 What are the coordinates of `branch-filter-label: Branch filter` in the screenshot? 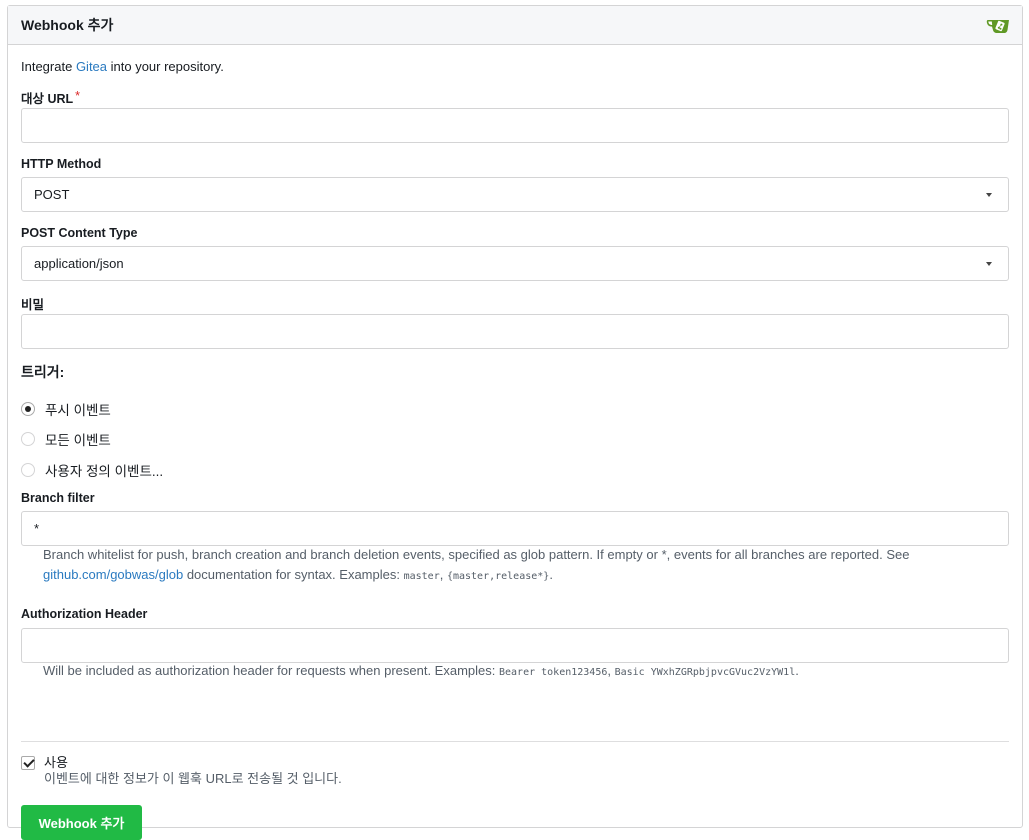 It's located at (58, 498).